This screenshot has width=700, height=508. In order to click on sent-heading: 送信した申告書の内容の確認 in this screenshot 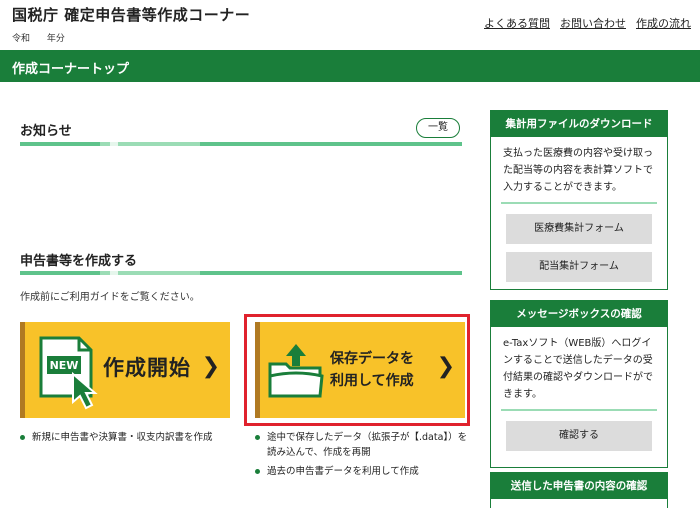, I will do `click(579, 486)`.